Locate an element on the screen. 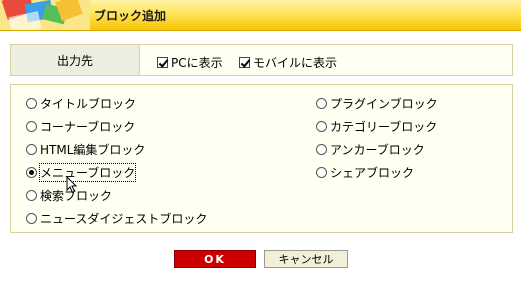 The height and width of the screenshot is (283, 521). mobile-display-checkbox: モバイルに表示 is located at coordinates (288, 62).